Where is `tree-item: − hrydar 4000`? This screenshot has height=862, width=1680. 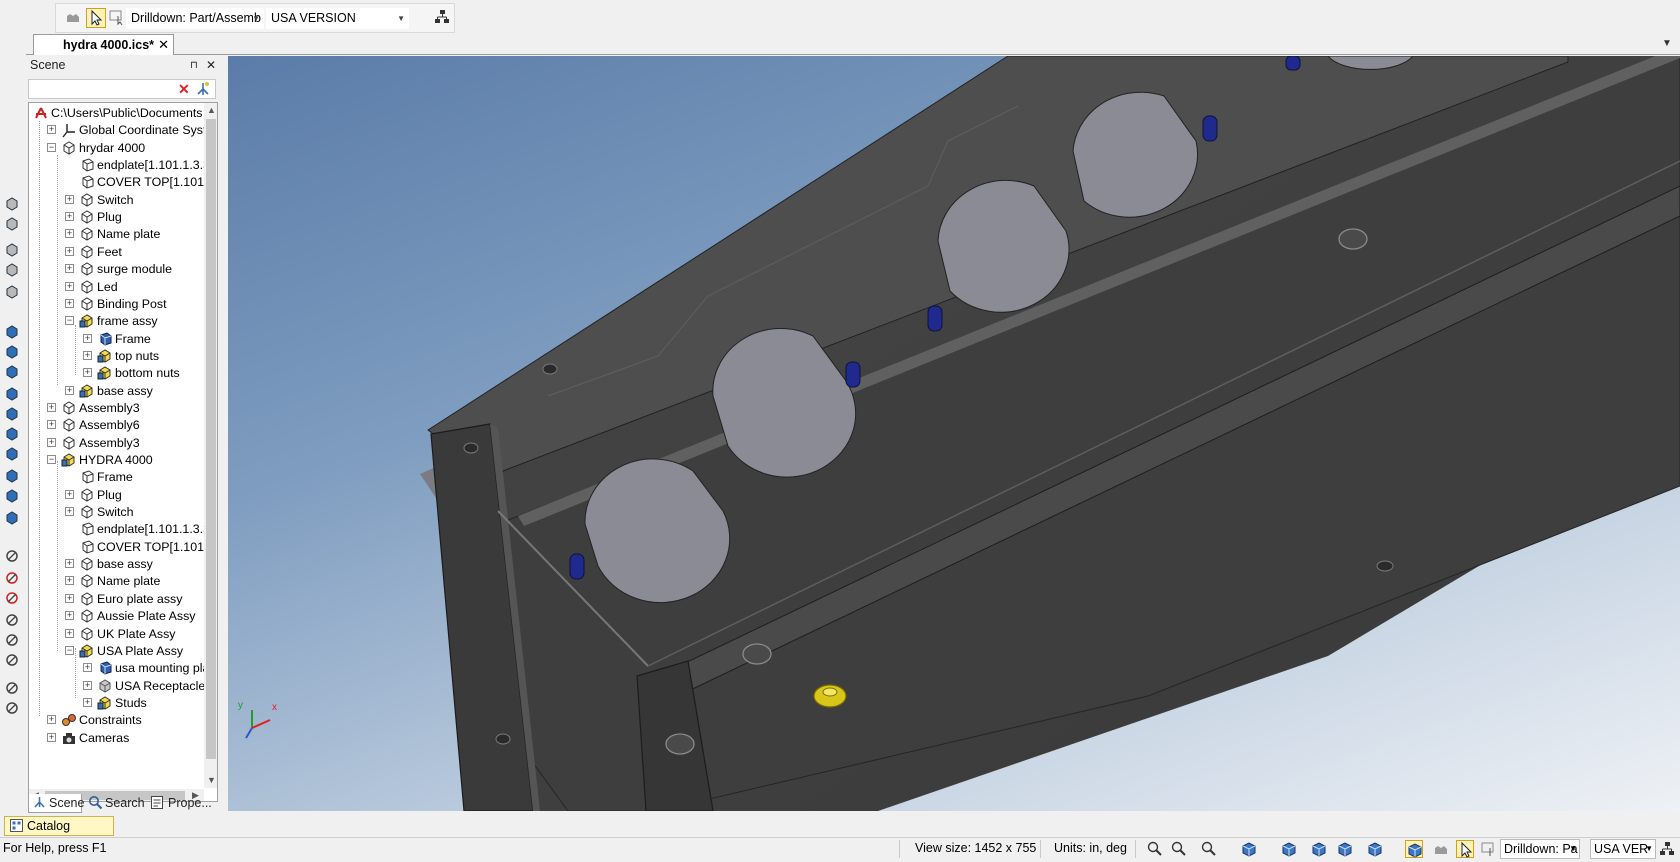 tree-item: − hrydar 4000 is located at coordinates (118, 148).